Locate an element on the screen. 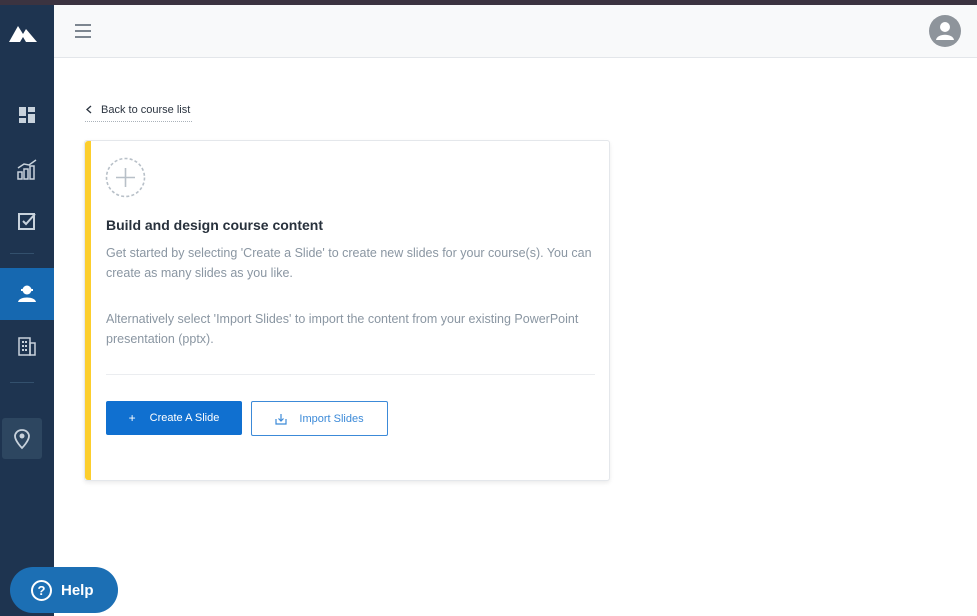 This screenshot has height=616, width=977. mountain-logo-icon is located at coordinates (23, 32).